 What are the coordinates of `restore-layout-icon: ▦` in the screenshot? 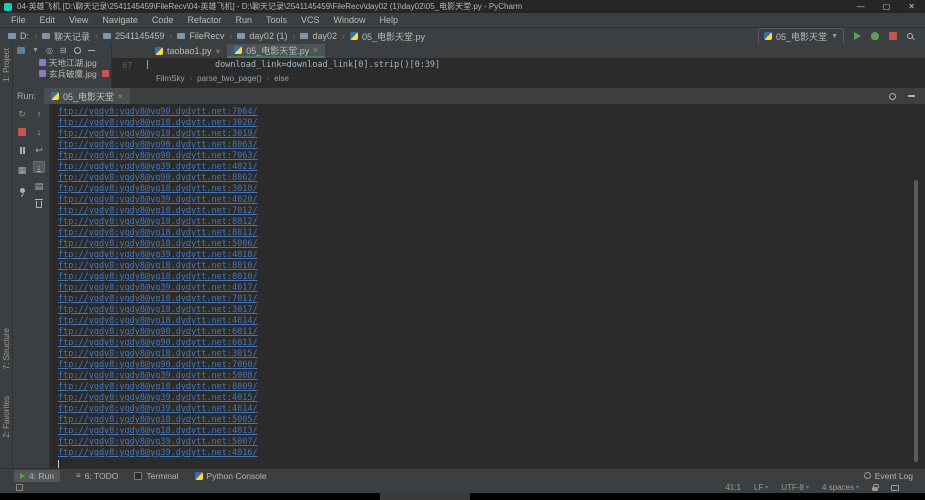 It's located at (22, 170).